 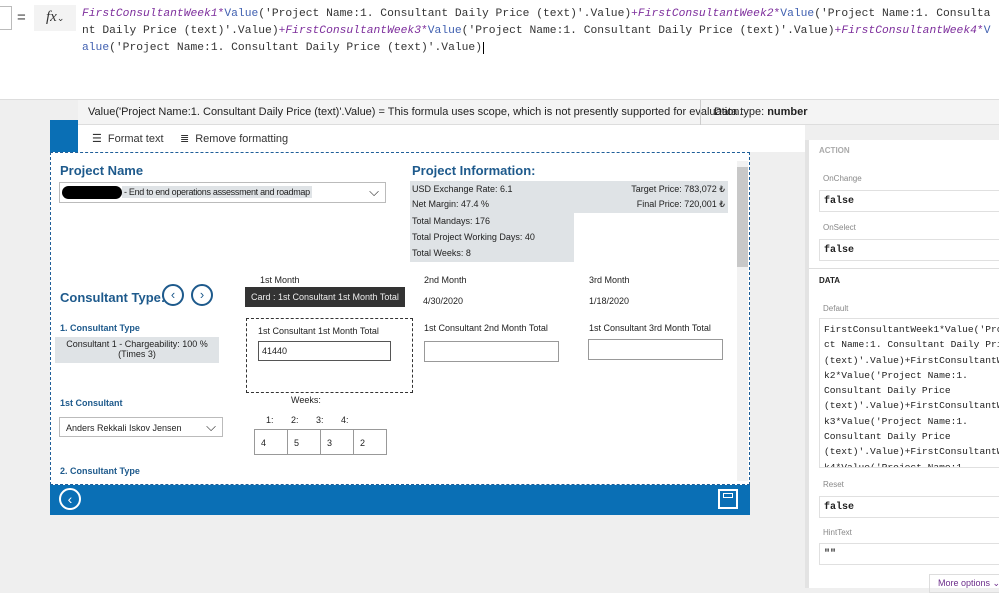 What do you see at coordinates (474, 170) in the screenshot?
I see `project-info-title: Project Information:` at bounding box center [474, 170].